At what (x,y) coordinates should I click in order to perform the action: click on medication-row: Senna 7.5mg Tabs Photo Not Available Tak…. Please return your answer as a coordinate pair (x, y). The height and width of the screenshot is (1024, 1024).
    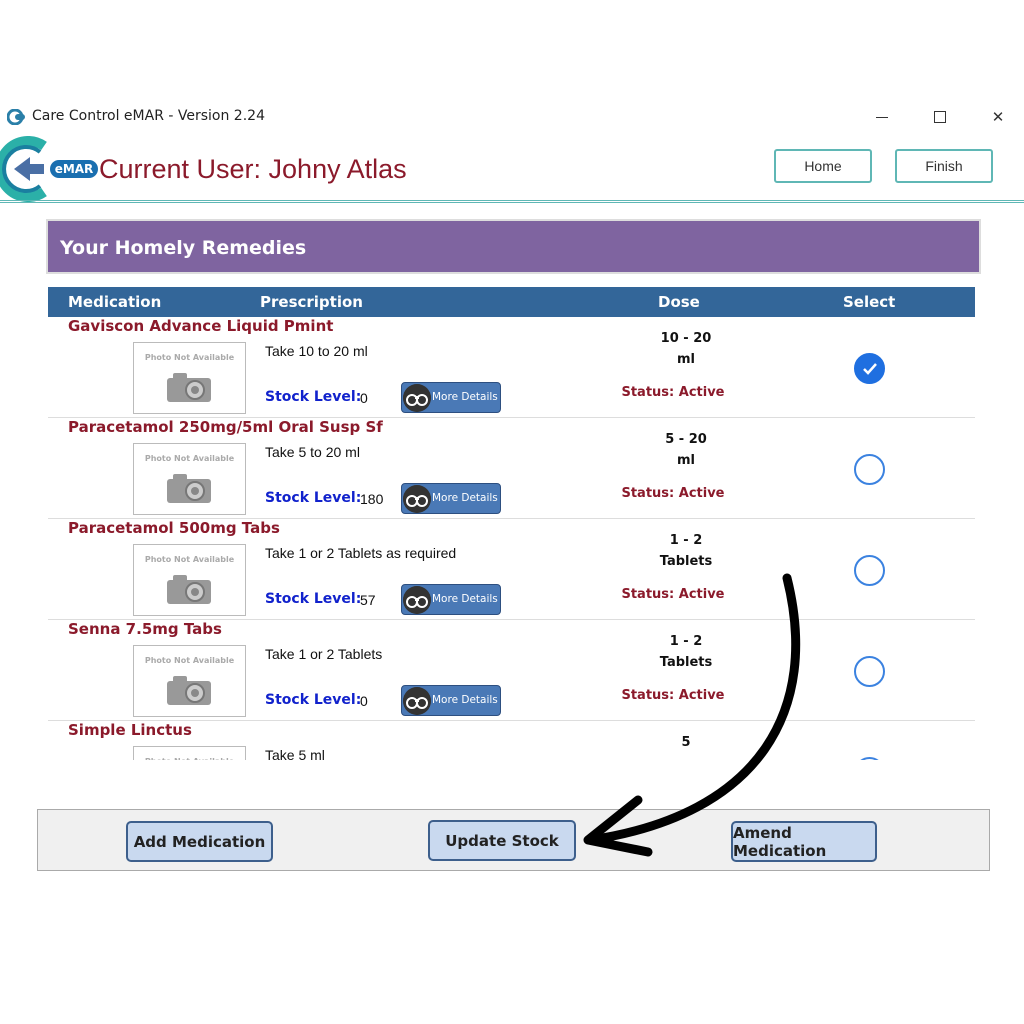
    Looking at the image, I should click on (511, 670).